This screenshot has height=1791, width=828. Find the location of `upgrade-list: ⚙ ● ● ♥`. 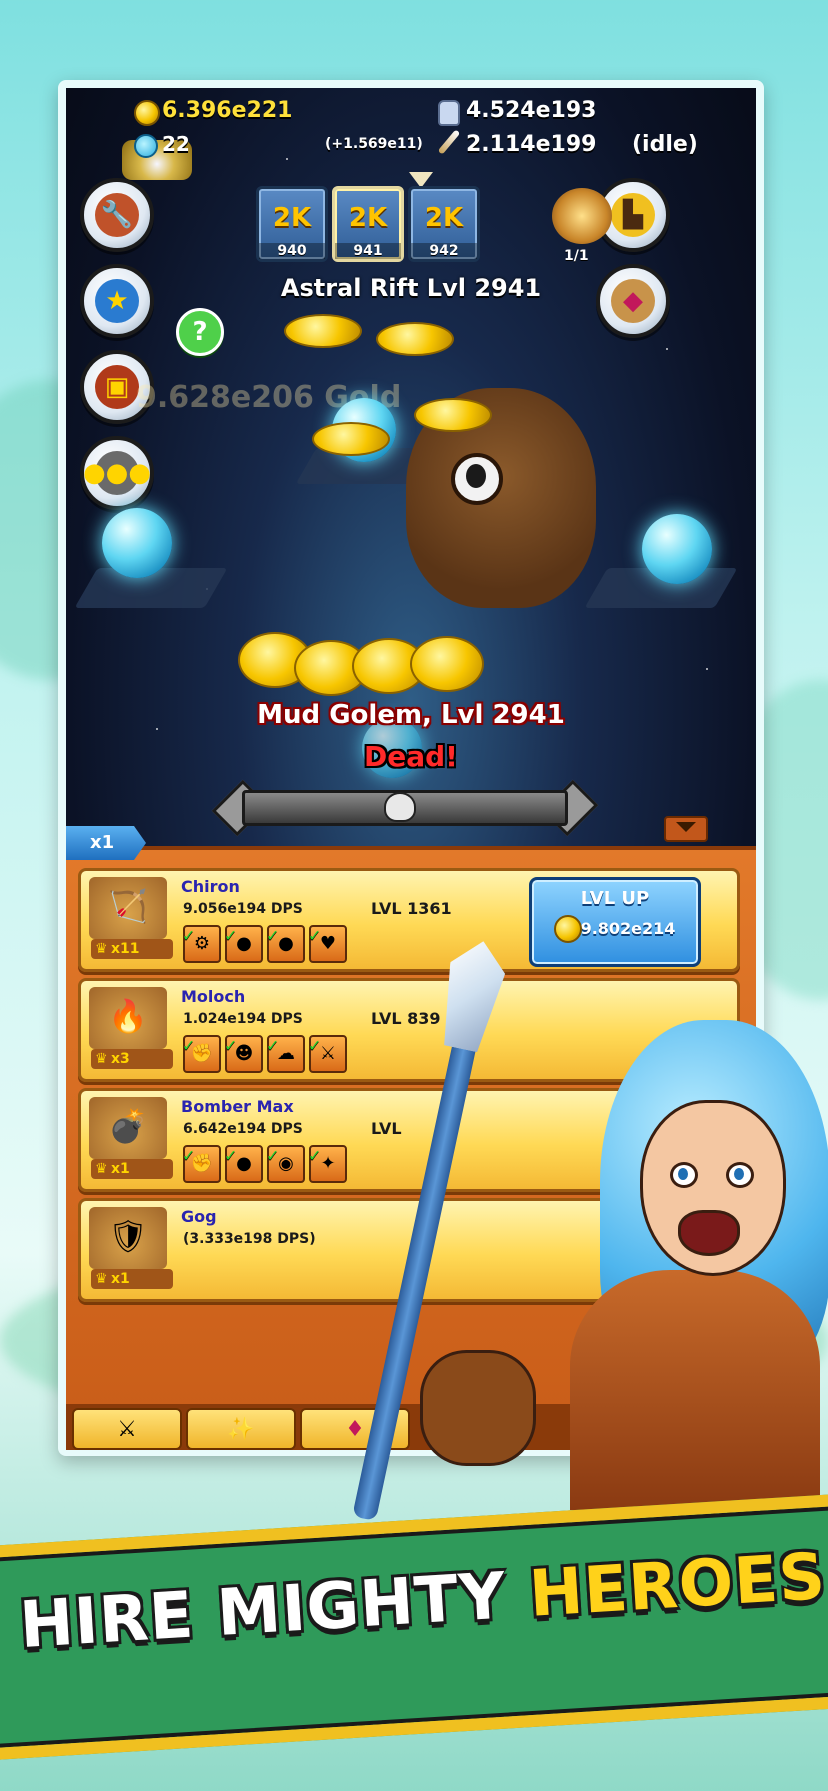

upgrade-list: ⚙ ● ● ♥ is located at coordinates (264, 941).